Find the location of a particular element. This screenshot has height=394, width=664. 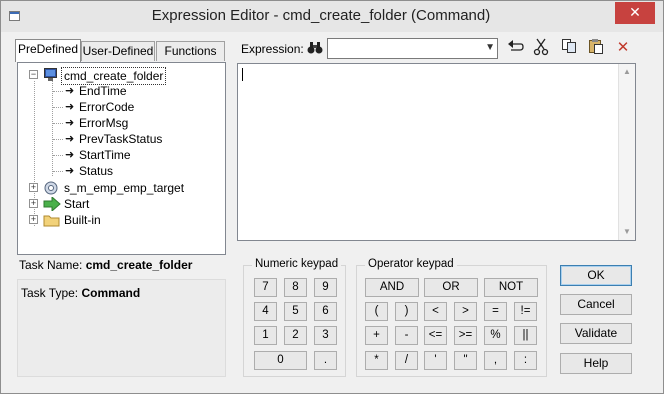

tree-item-label: PrevTaskStatus is located at coordinates (120, 139).